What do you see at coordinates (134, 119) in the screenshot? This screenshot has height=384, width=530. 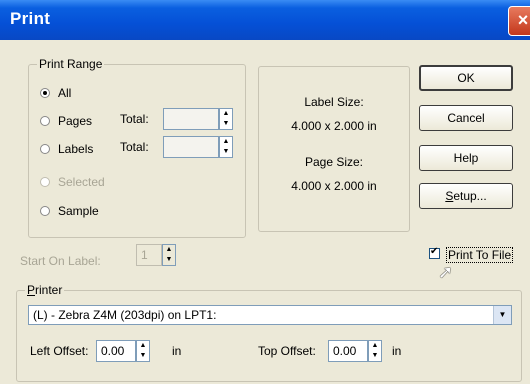 I see `pages-total-label: Total:` at bounding box center [134, 119].